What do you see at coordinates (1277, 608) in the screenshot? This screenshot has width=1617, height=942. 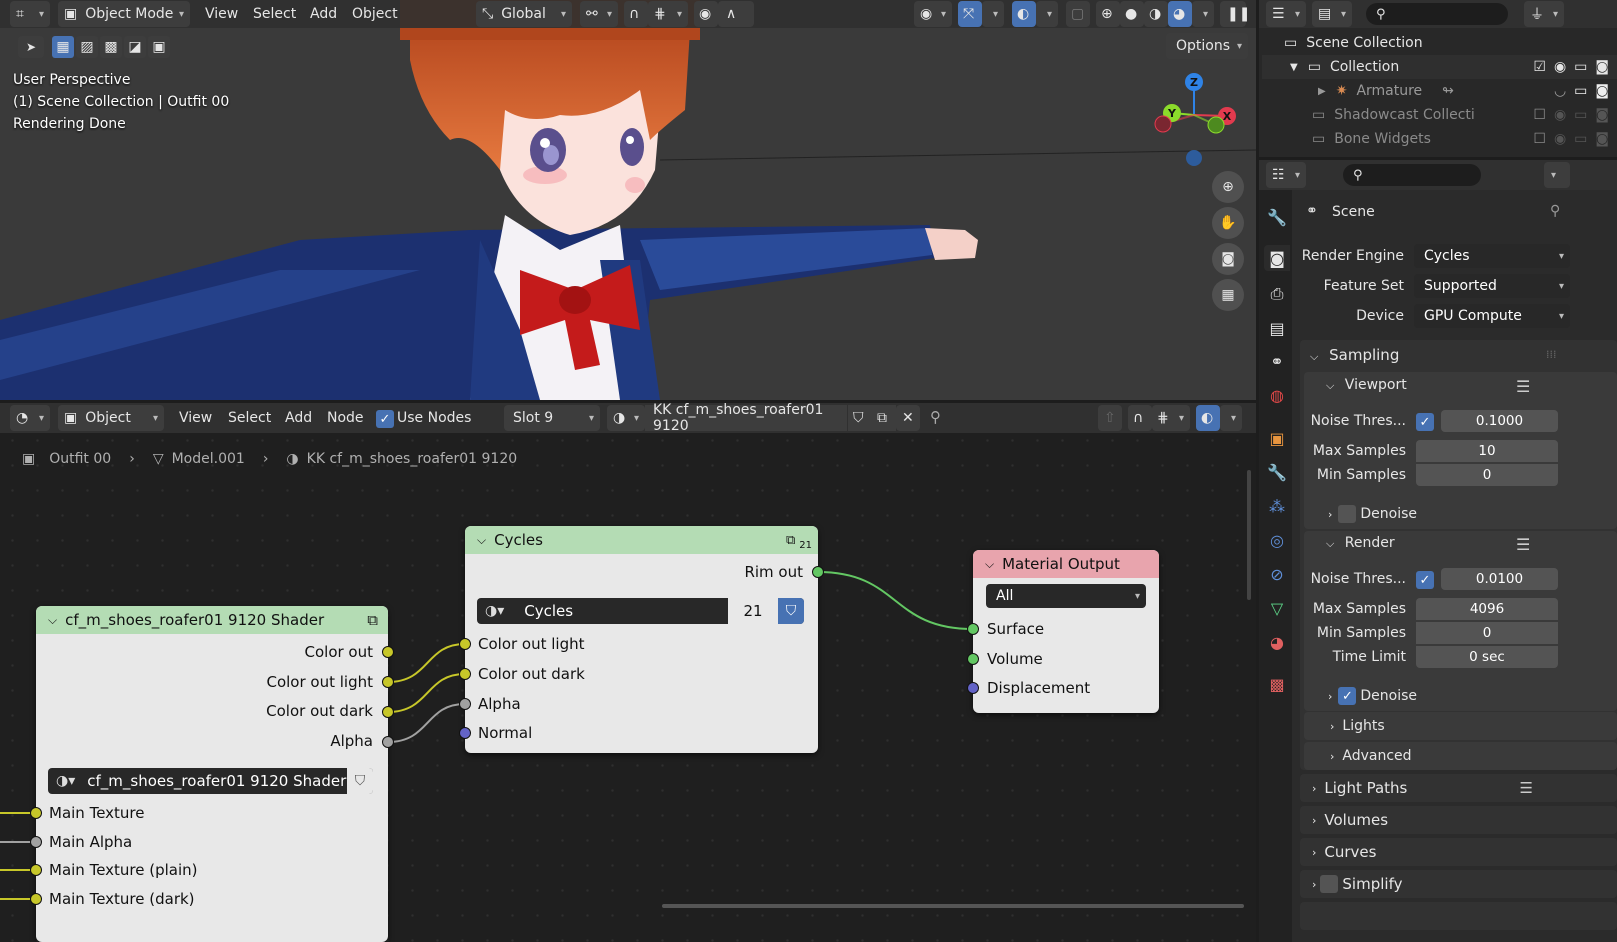 I see `tab-data: ▽` at bounding box center [1277, 608].